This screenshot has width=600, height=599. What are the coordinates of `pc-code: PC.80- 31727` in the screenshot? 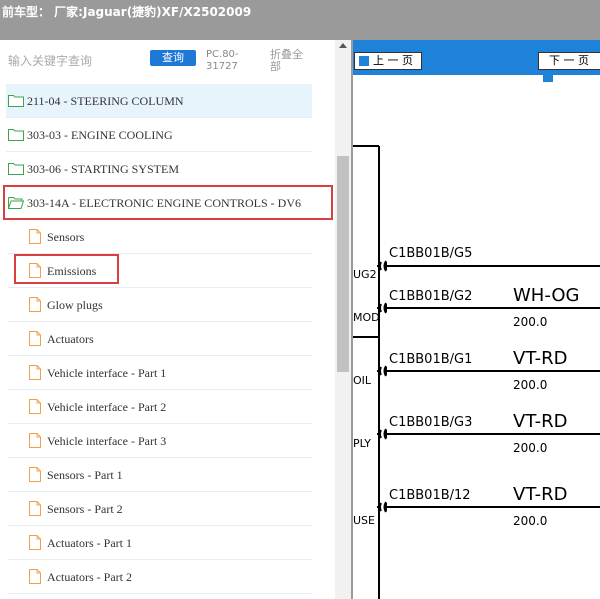 It's located at (231, 61).